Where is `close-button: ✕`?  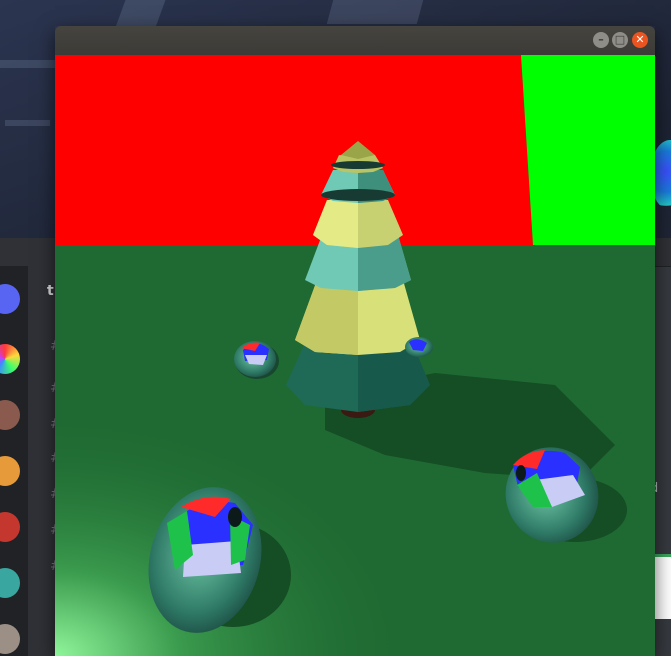
close-button: ✕ is located at coordinates (640, 40).